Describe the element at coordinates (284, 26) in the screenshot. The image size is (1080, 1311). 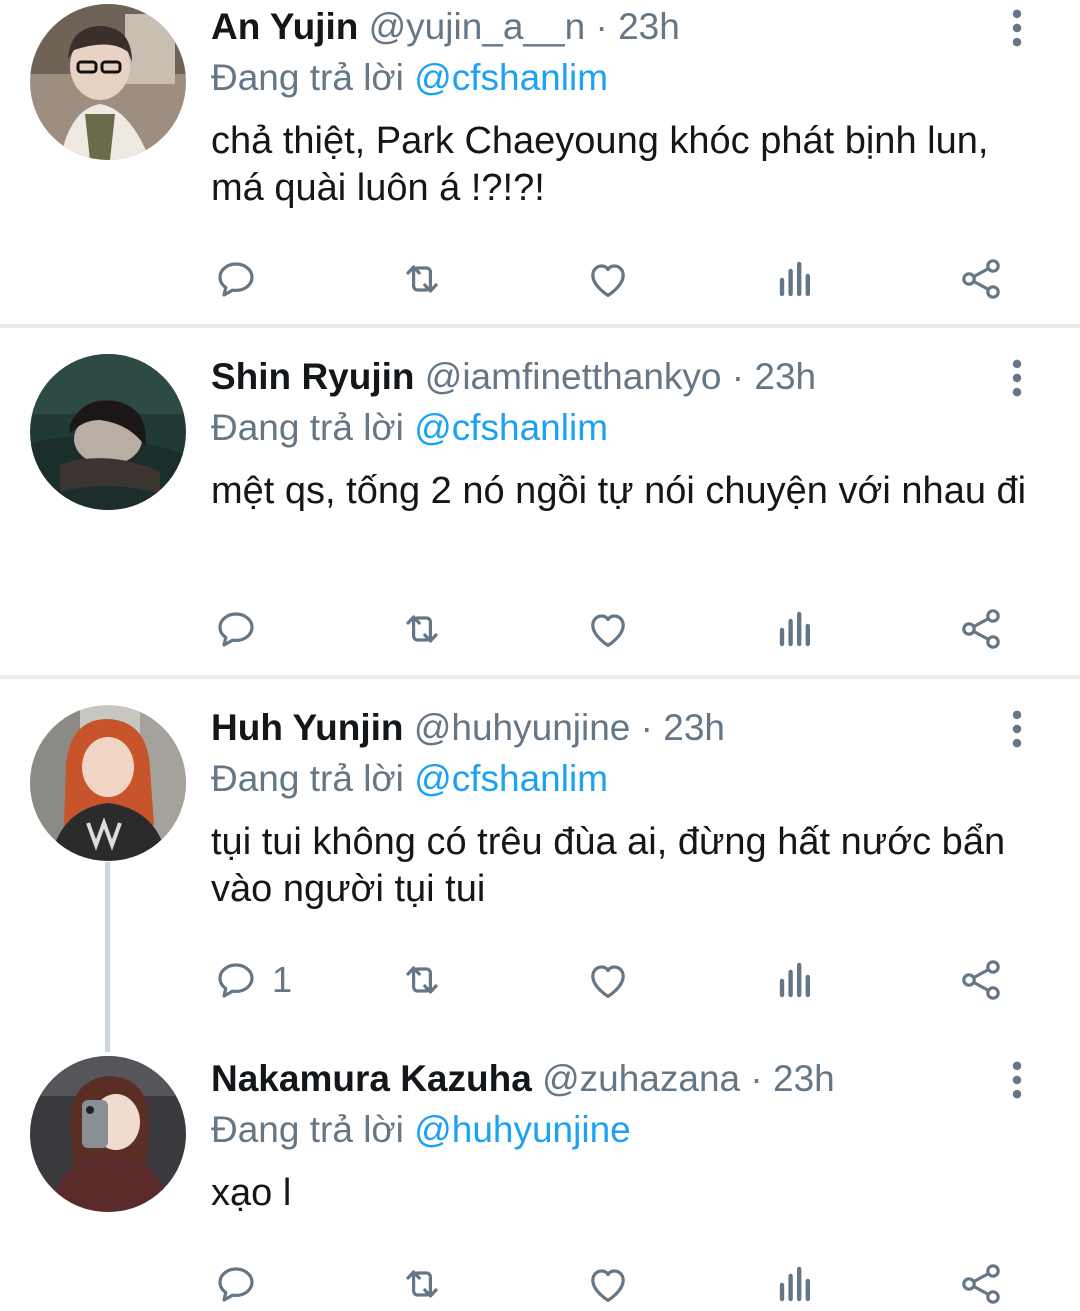
I see `display-name: An Yujin` at that location.